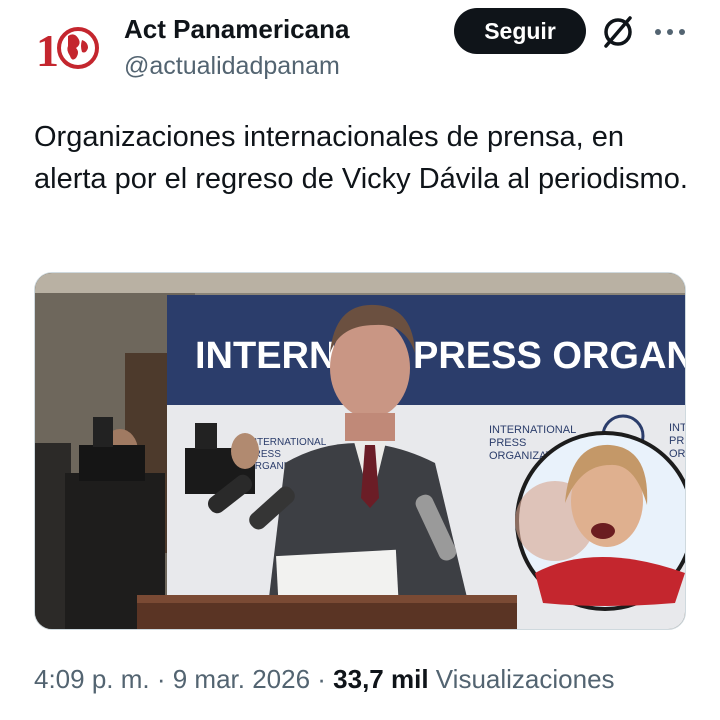  What do you see at coordinates (618, 32) in the screenshot?
I see `grok-icon` at bounding box center [618, 32].